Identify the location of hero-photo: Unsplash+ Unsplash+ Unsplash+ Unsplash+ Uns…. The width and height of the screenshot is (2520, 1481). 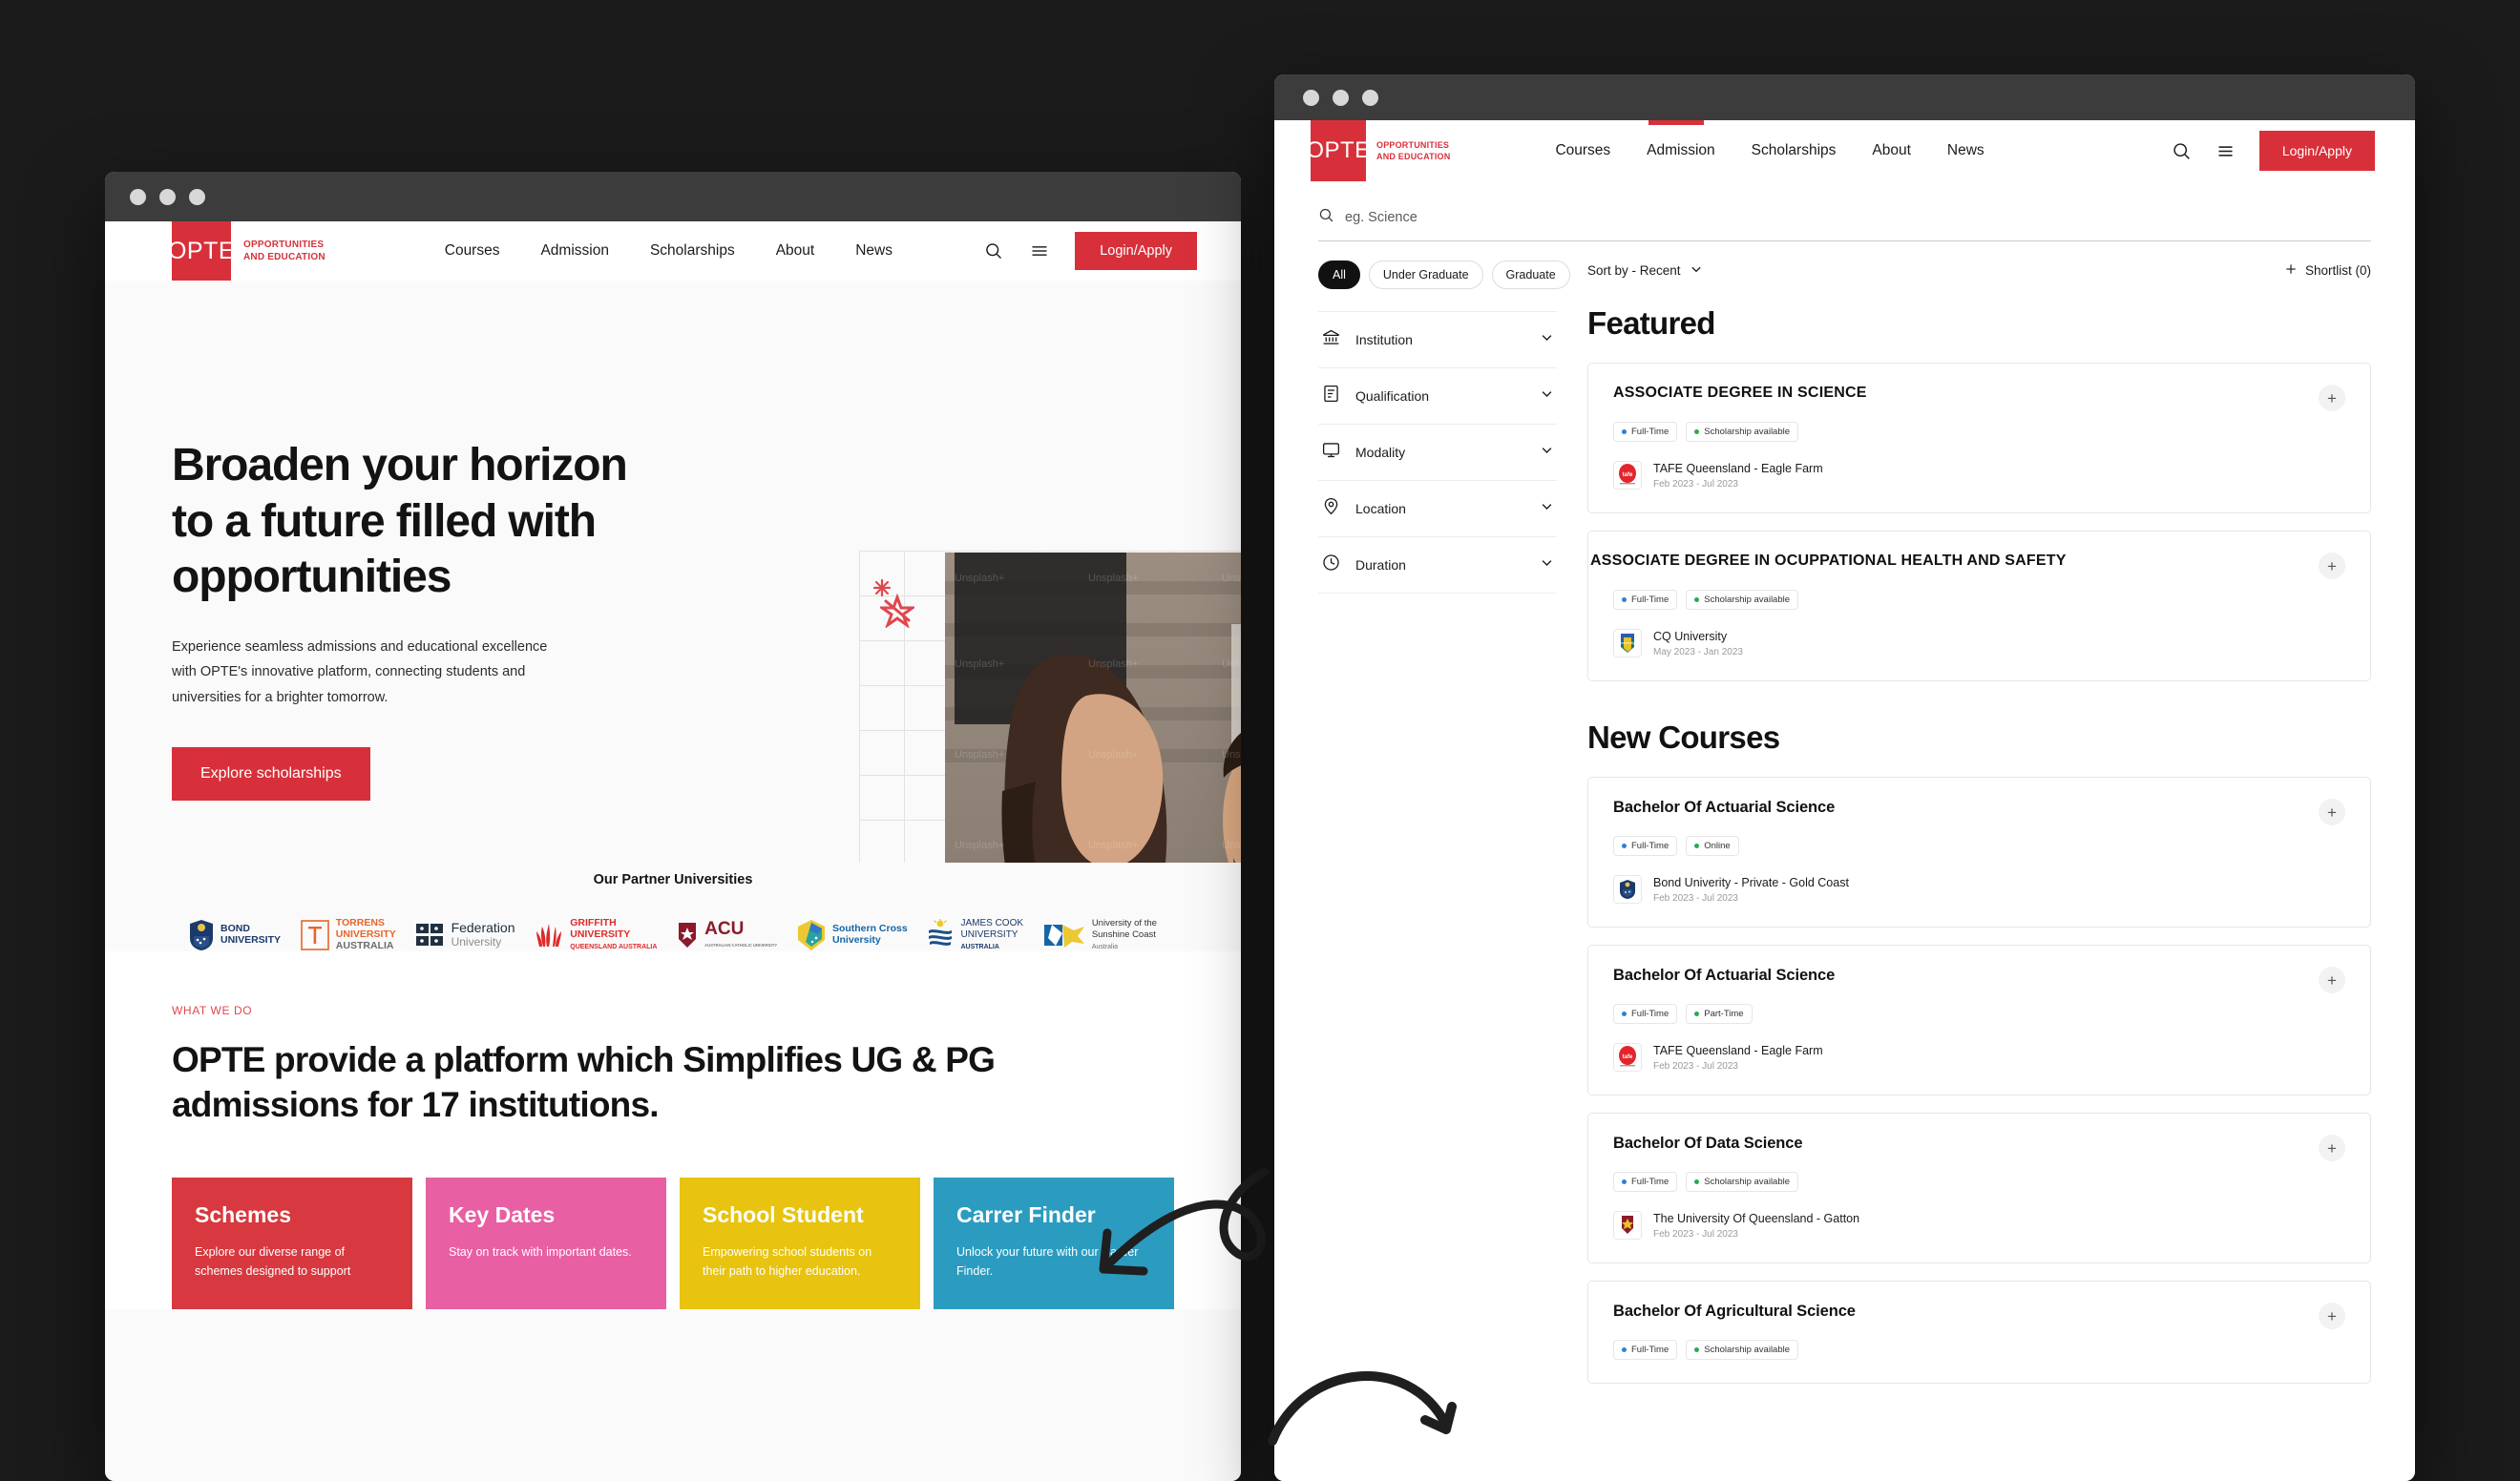
(1093, 708).